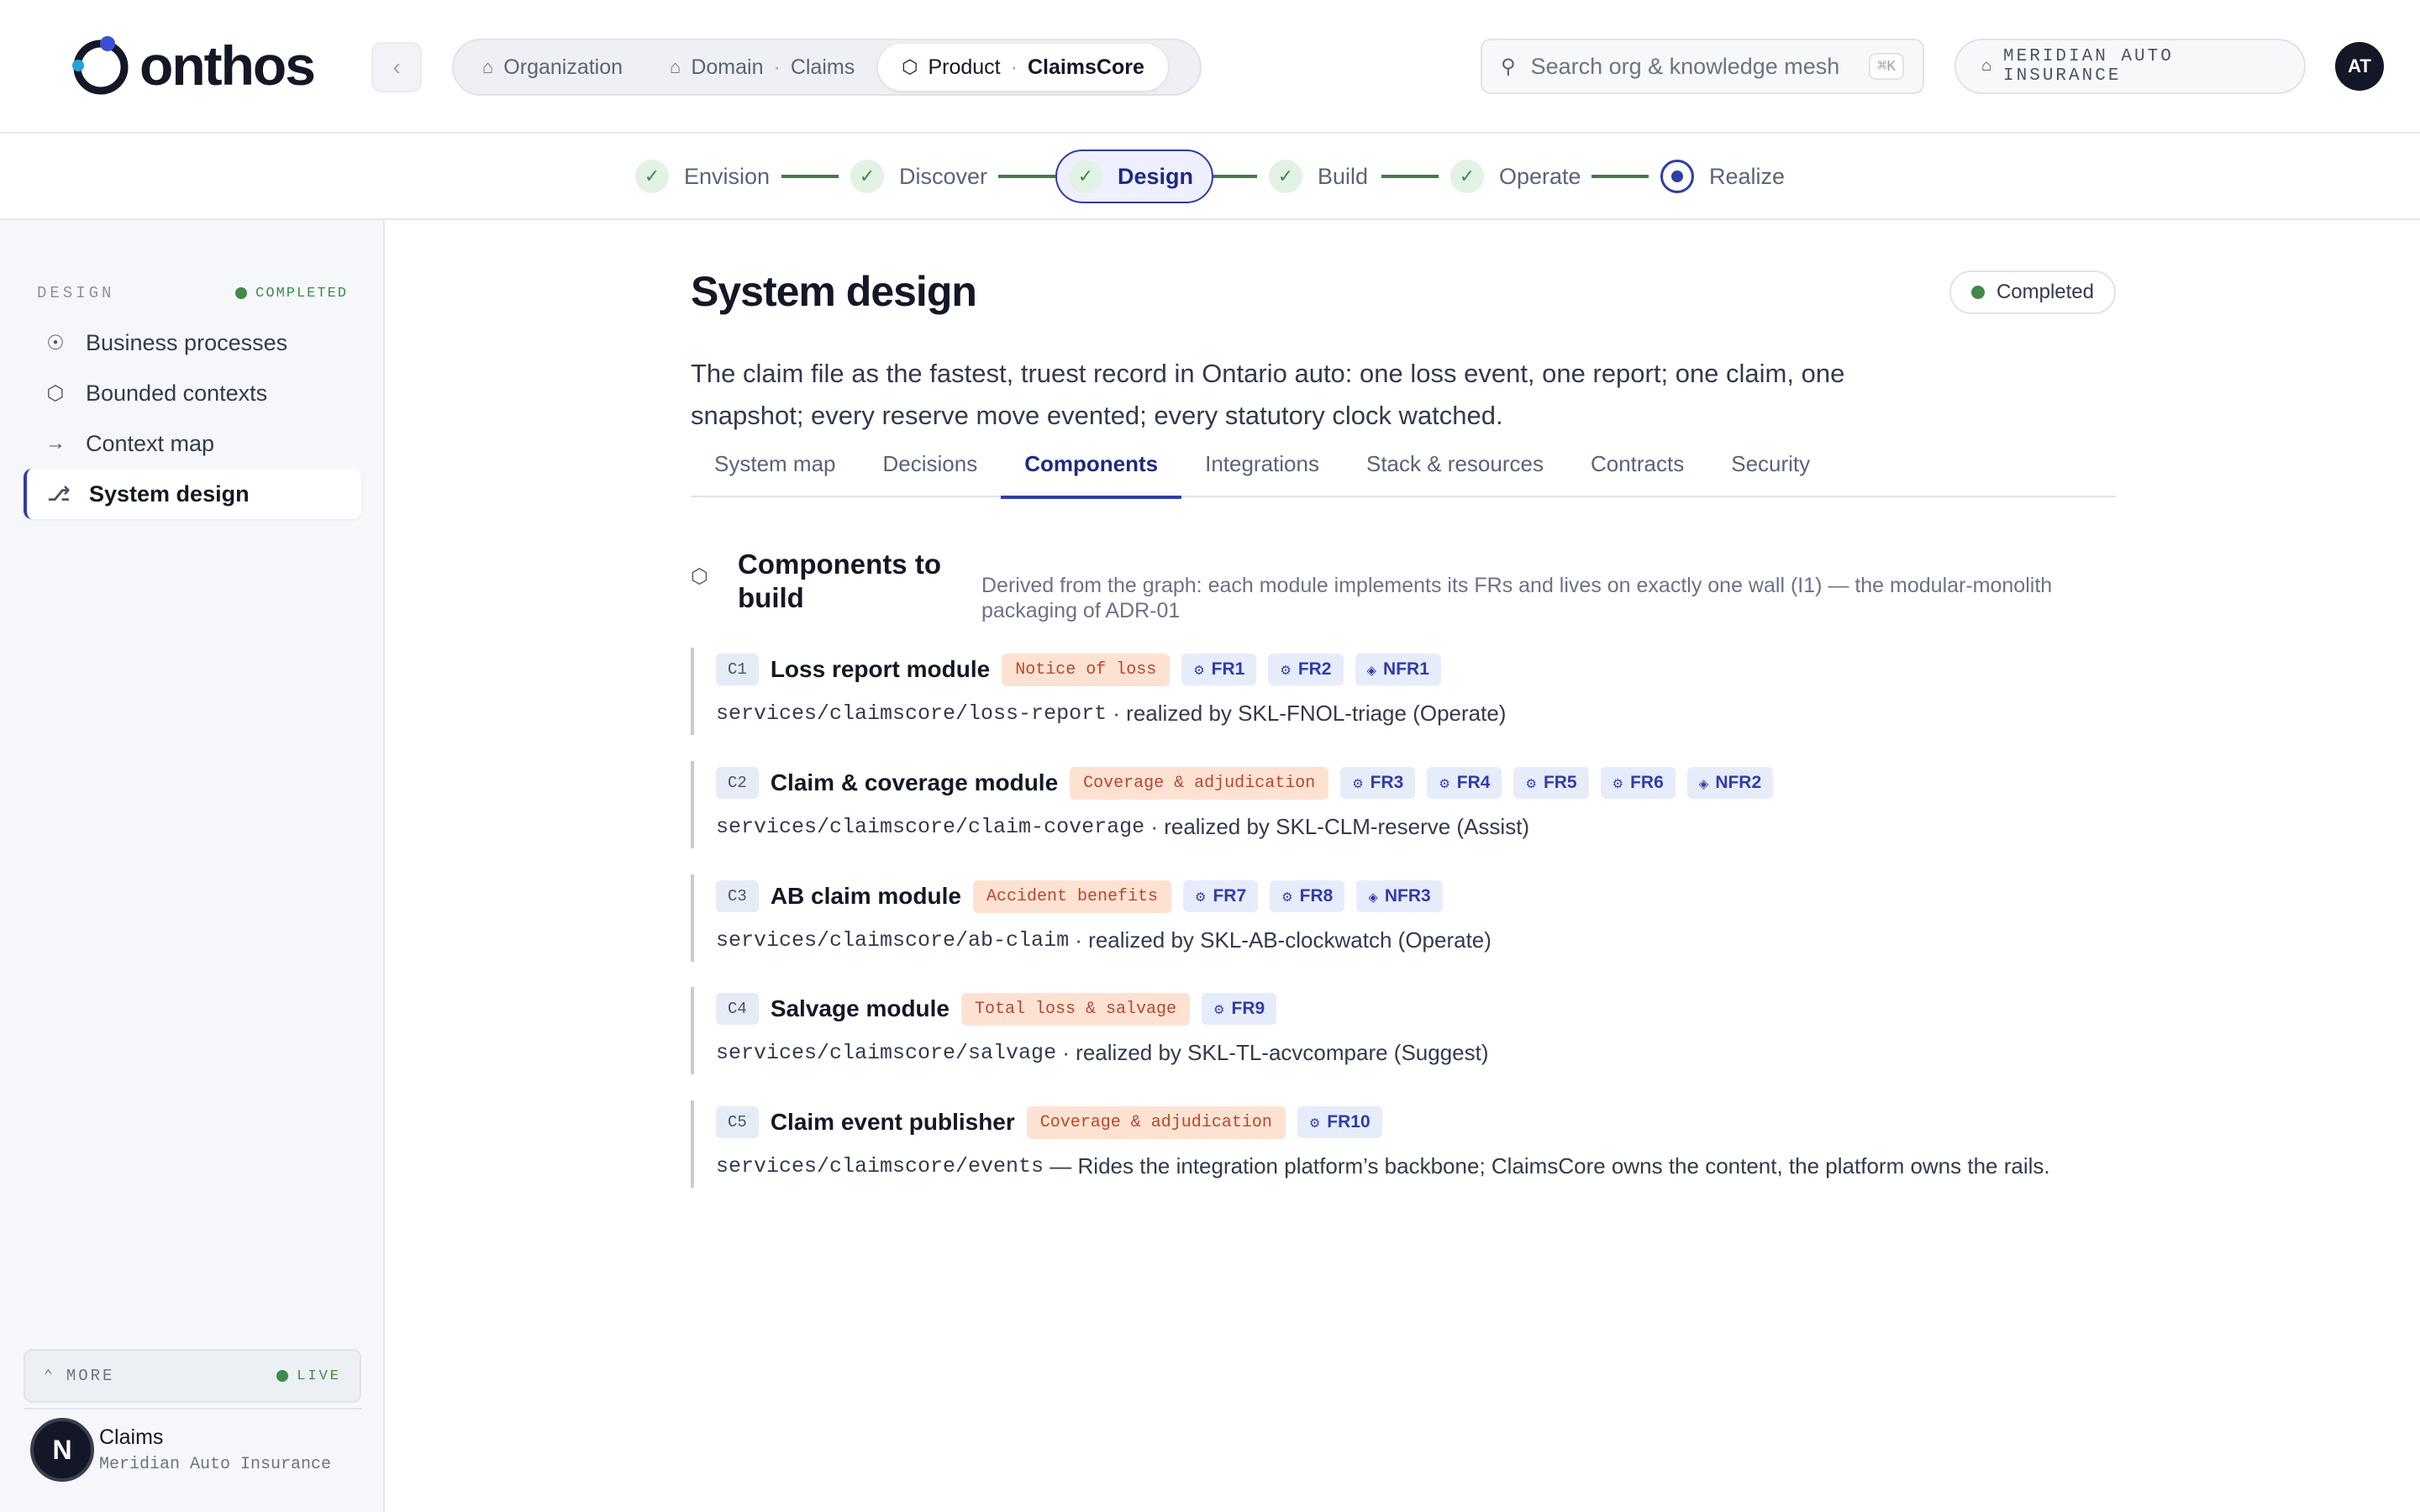 The image size is (2420, 1512). I want to click on tab-integrations: Integrations, so click(1262, 464).